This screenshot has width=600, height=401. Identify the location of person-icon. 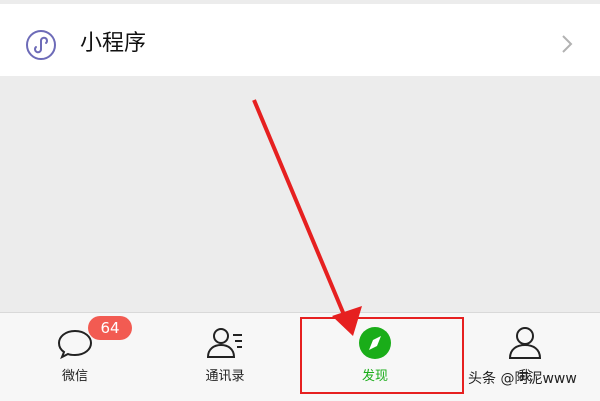
(525, 343).